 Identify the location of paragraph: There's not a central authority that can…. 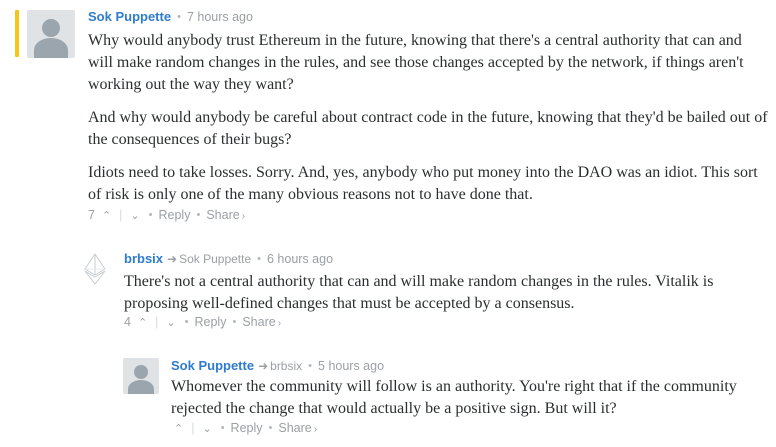
(419, 292).